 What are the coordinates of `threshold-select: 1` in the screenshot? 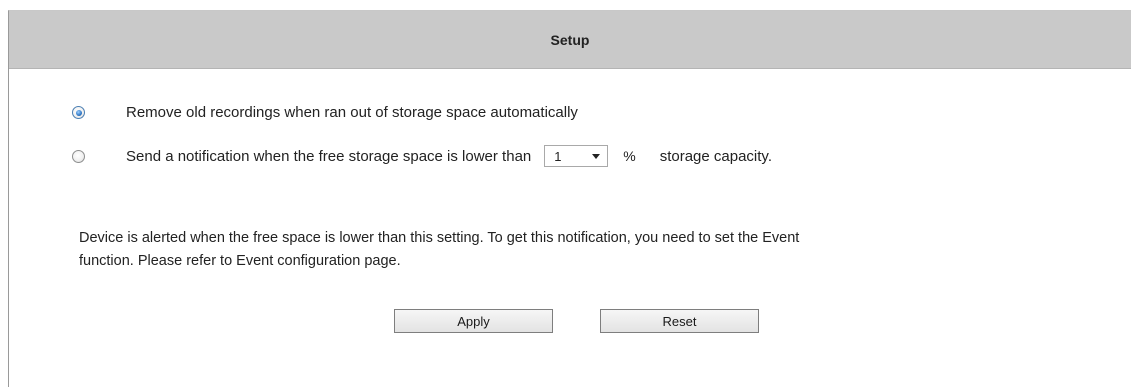 It's located at (576, 156).